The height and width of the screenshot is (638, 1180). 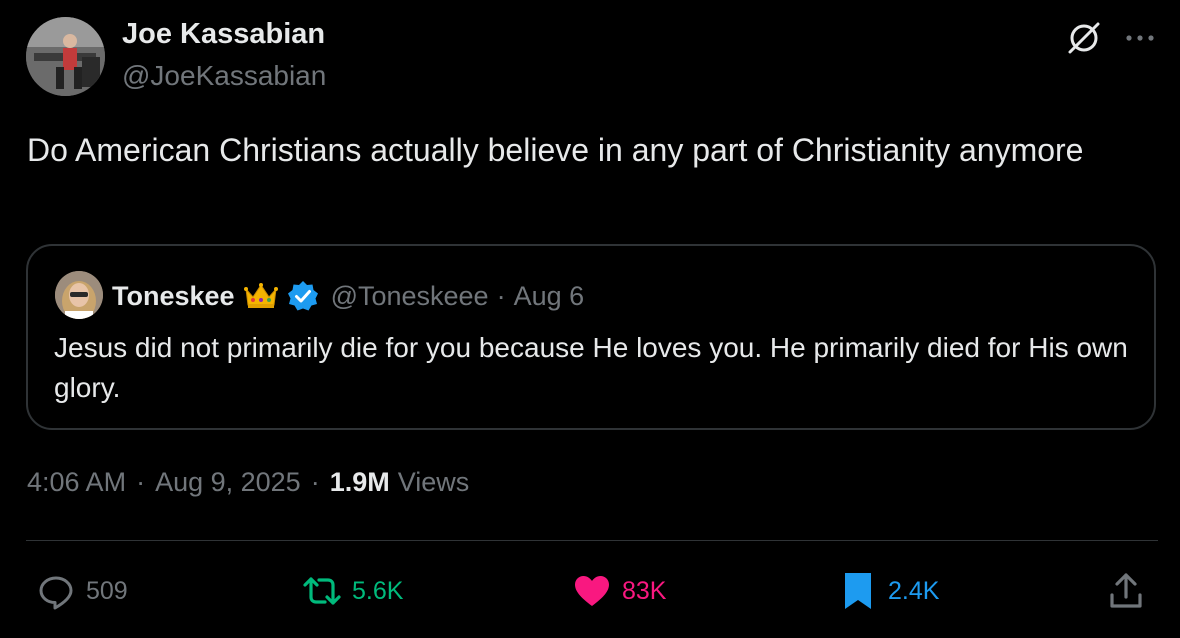 I want to click on quote-author-name: Toneskee, so click(x=173, y=296).